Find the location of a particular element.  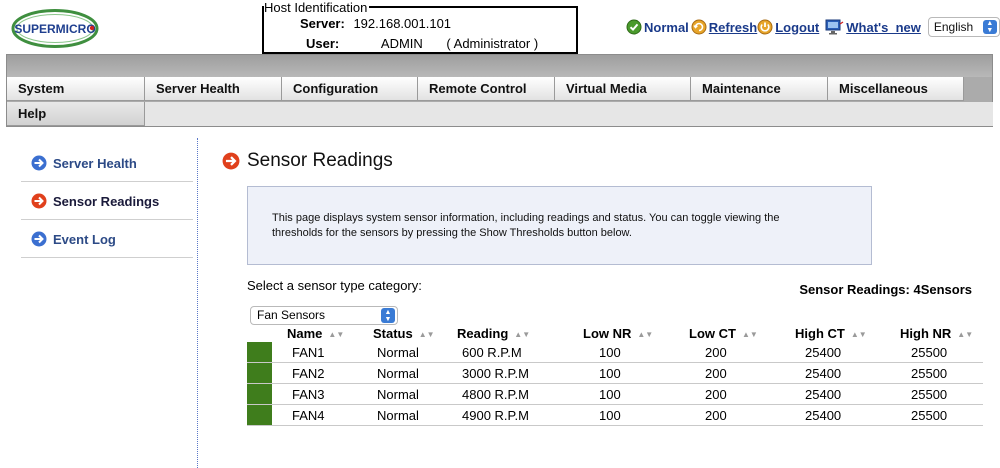

cell-name: FAN1 is located at coordinates (308, 352).